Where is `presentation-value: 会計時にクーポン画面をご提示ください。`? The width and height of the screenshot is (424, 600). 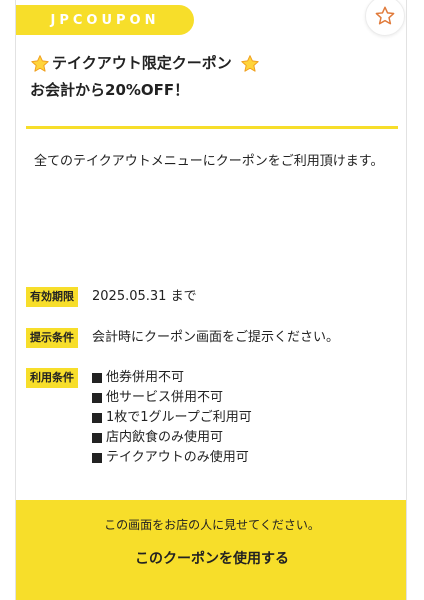 presentation-value: 会計時にクーポン画面をご提示ください。 is located at coordinates (216, 337).